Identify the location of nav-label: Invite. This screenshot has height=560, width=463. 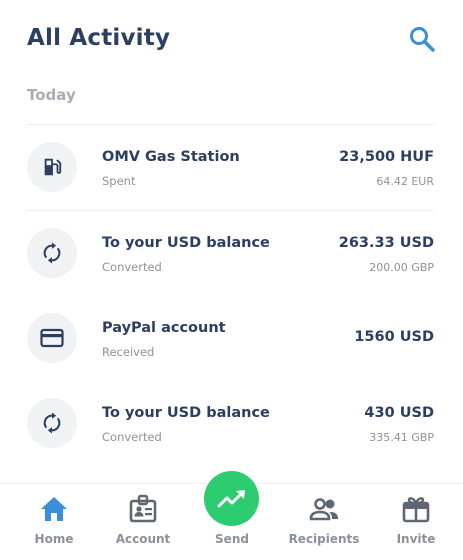
(416, 539).